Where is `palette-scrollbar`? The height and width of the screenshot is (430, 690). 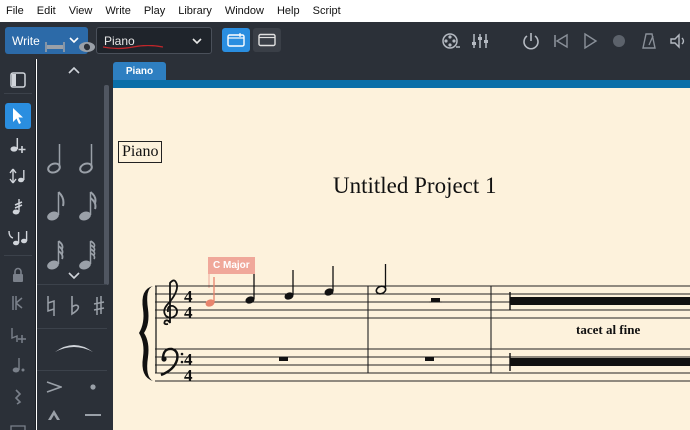
palette-scrollbar is located at coordinates (106, 185).